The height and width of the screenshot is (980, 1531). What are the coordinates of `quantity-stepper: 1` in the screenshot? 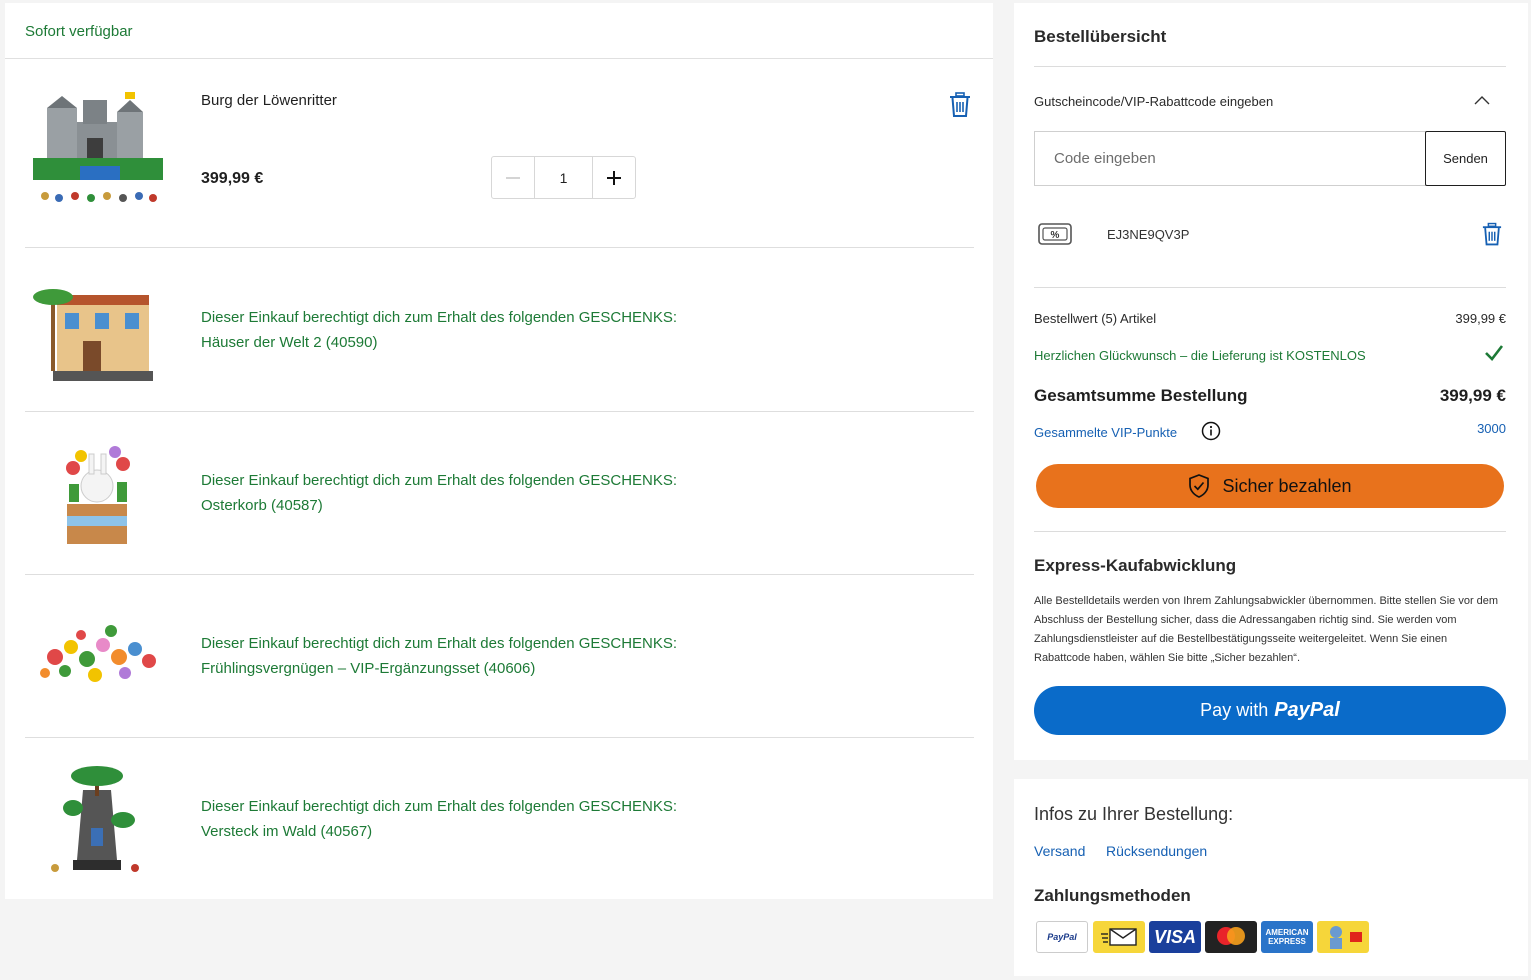 It's located at (563, 177).